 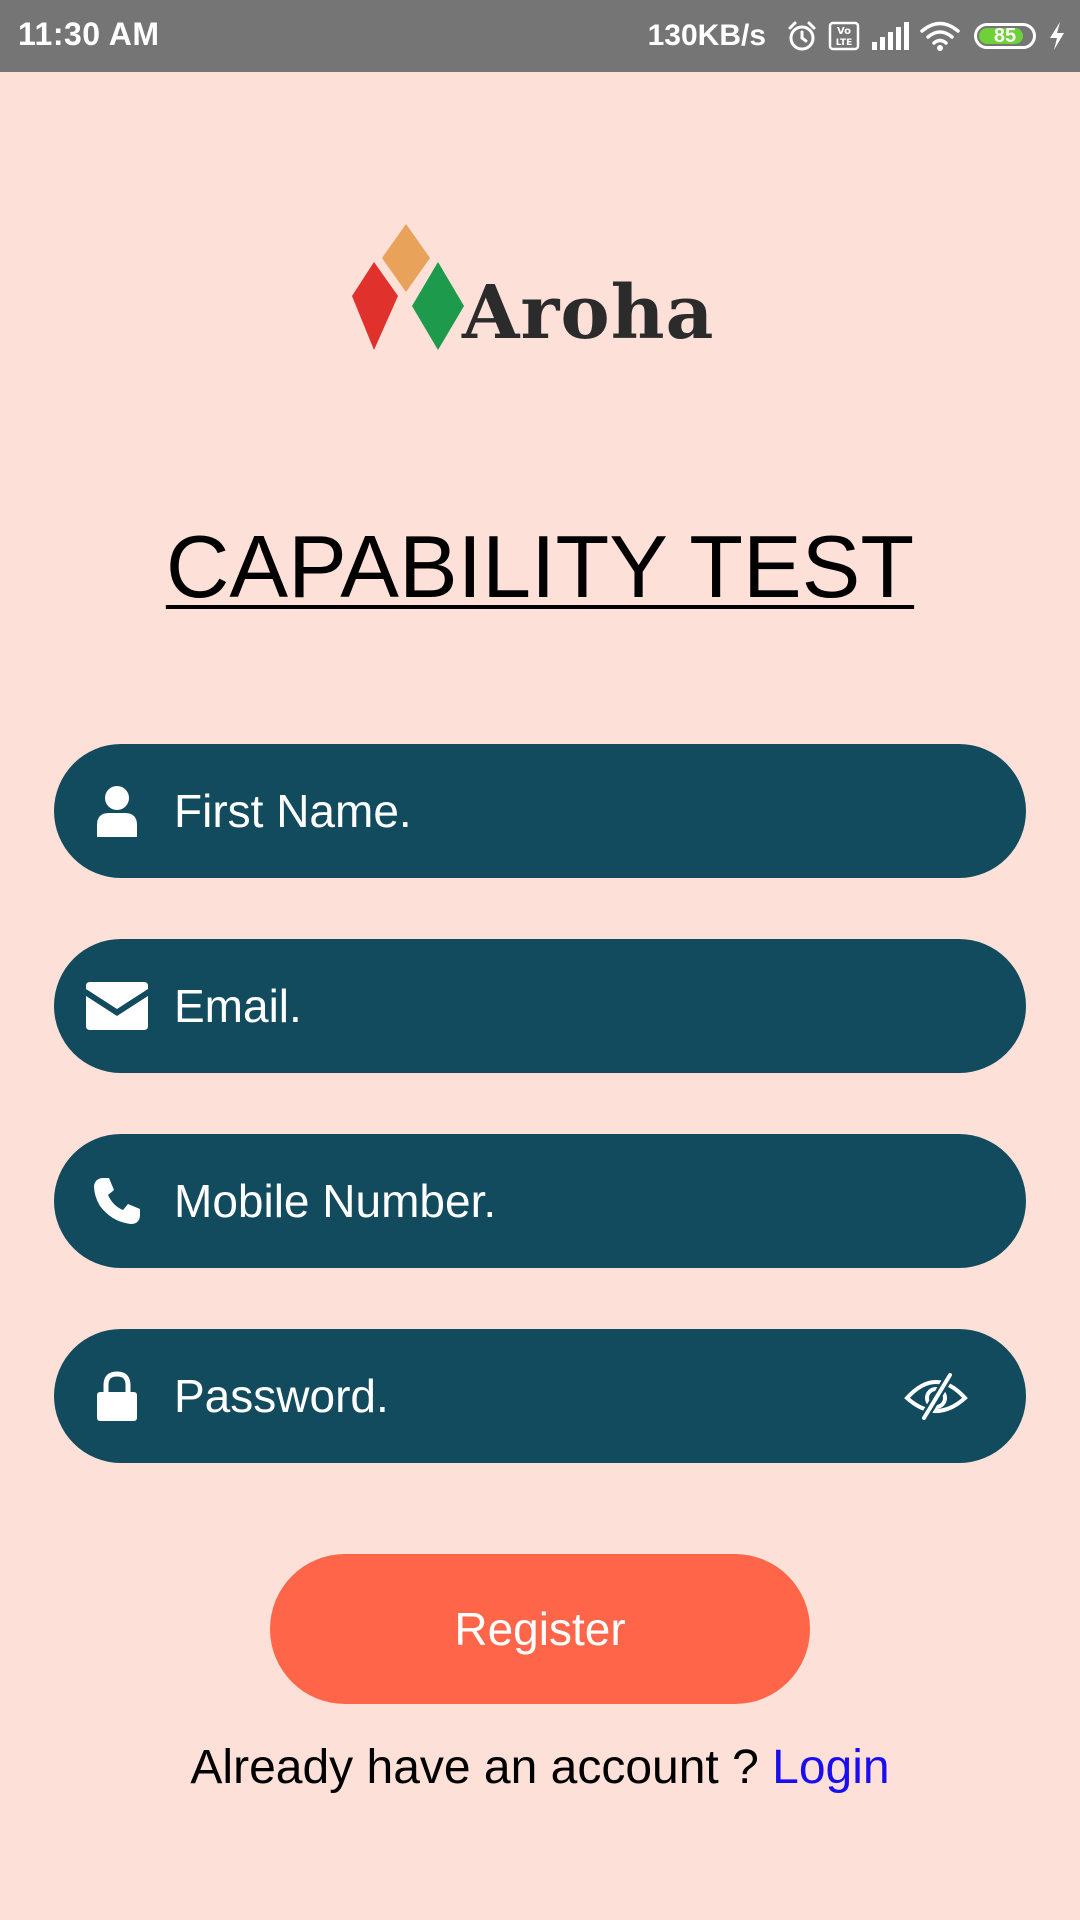 I want to click on login-prompt: Already have an account ? Login, so click(x=540, y=1767).